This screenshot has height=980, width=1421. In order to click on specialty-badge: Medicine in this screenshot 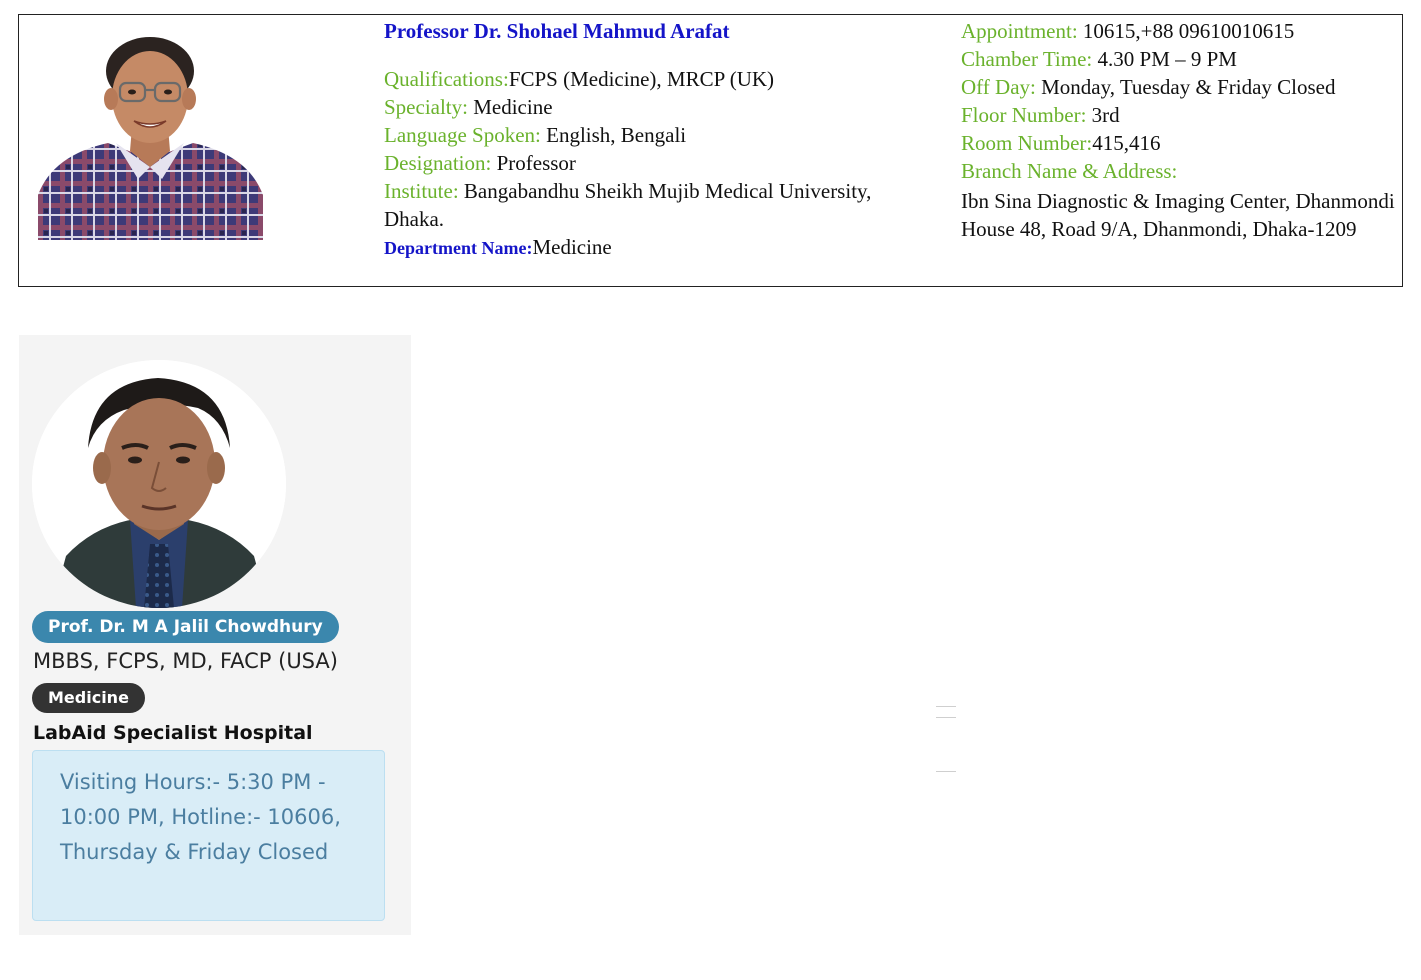, I will do `click(88, 698)`.